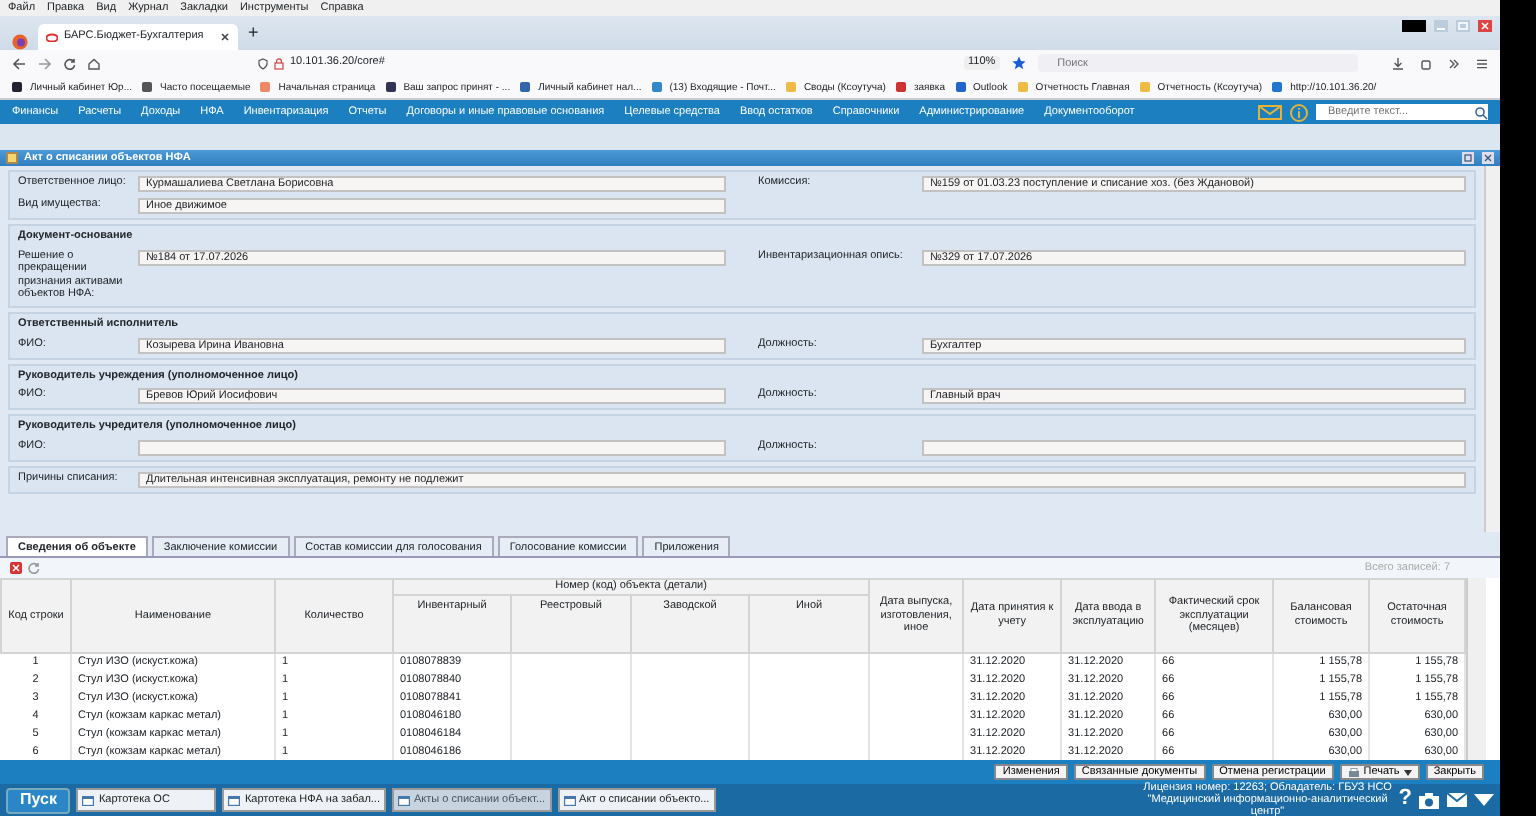  What do you see at coordinates (1398, 63) in the screenshot?
I see `download-icon` at bounding box center [1398, 63].